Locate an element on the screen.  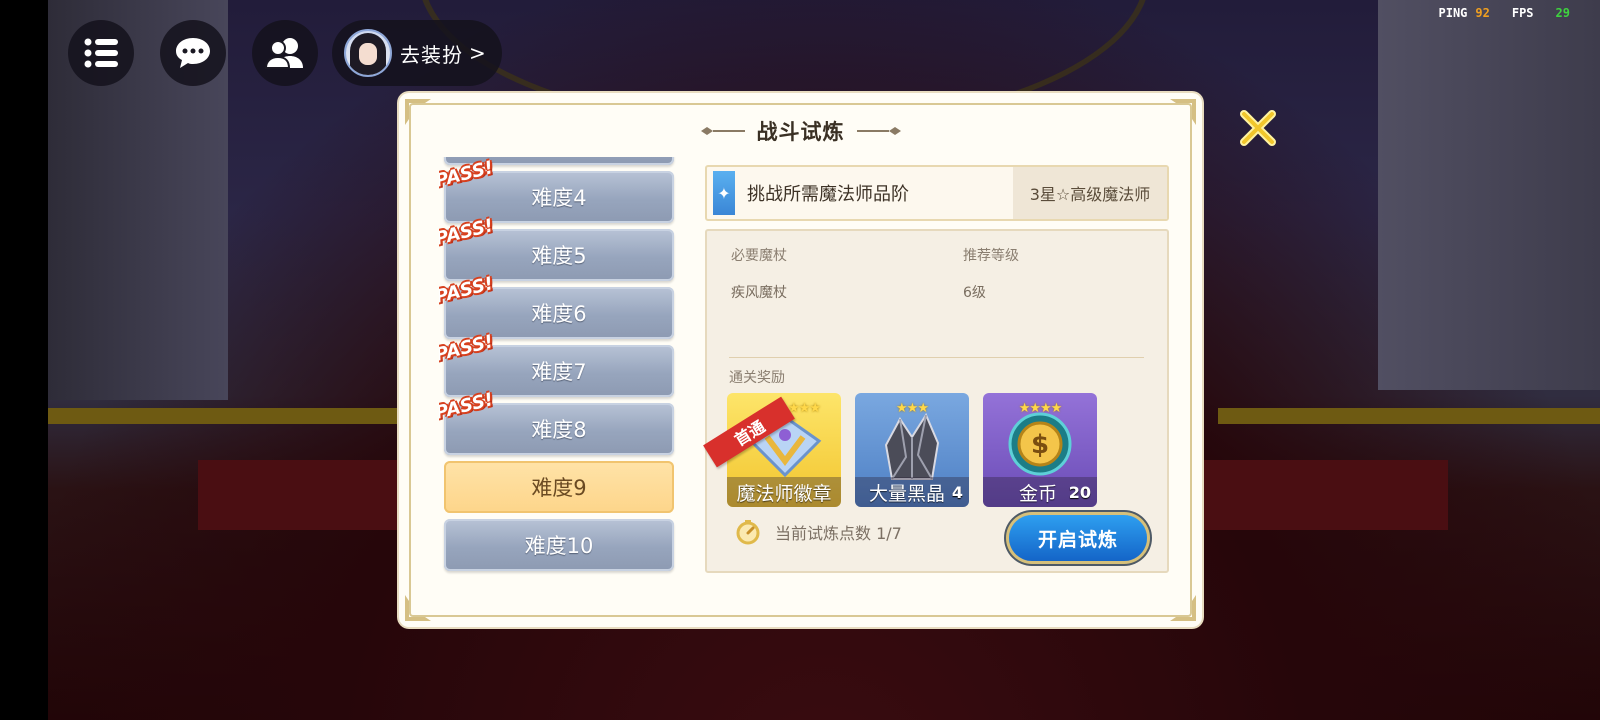
difficulty-label: 难度10 is located at coordinates (559, 546).